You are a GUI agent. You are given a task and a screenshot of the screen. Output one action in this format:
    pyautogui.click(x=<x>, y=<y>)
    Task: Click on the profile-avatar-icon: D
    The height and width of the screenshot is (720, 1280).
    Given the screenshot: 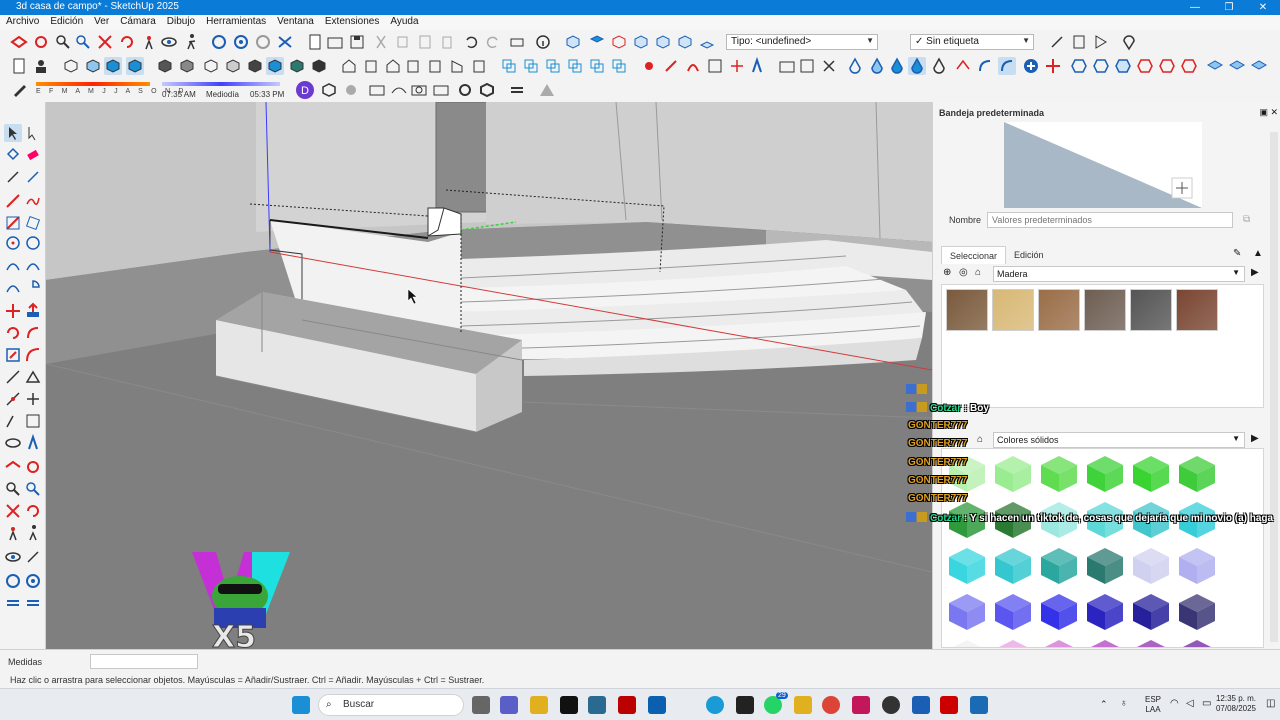 What is the action you would take?
    pyautogui.click(x=305, y=90)
    